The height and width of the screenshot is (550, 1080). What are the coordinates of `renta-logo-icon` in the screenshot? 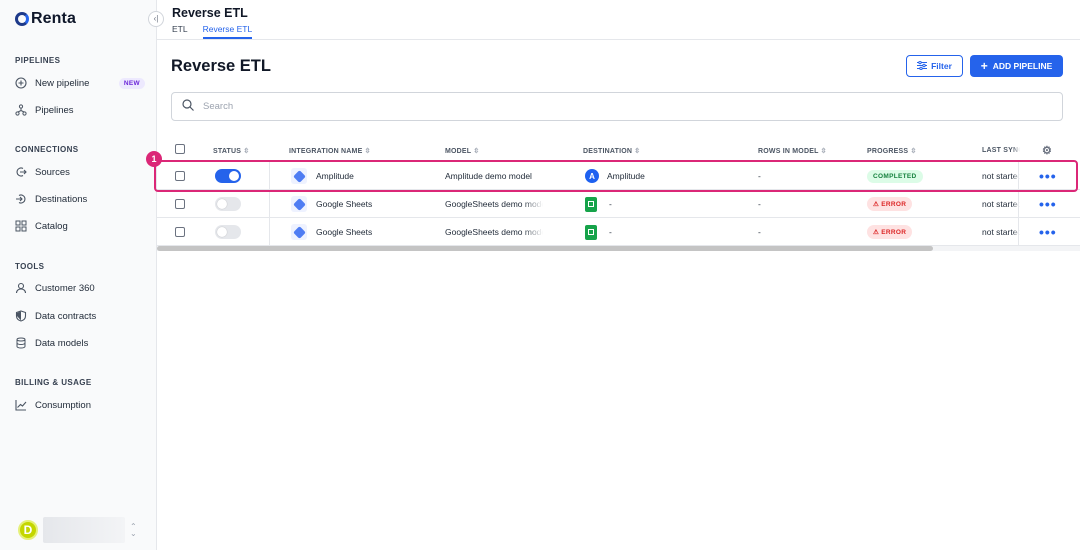 It's located at (22, 19).